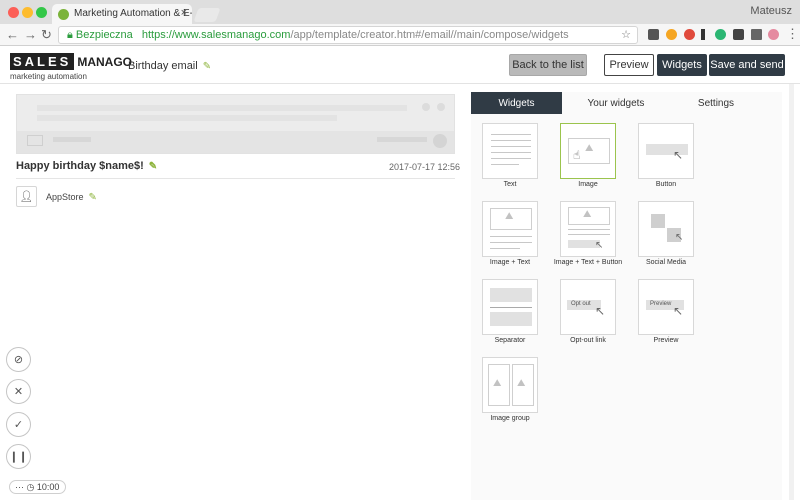 Image resolution: width=800 pixels, height=500 pixels. I want to click on edit-pencil-icon: ✎, so click(207, 66).